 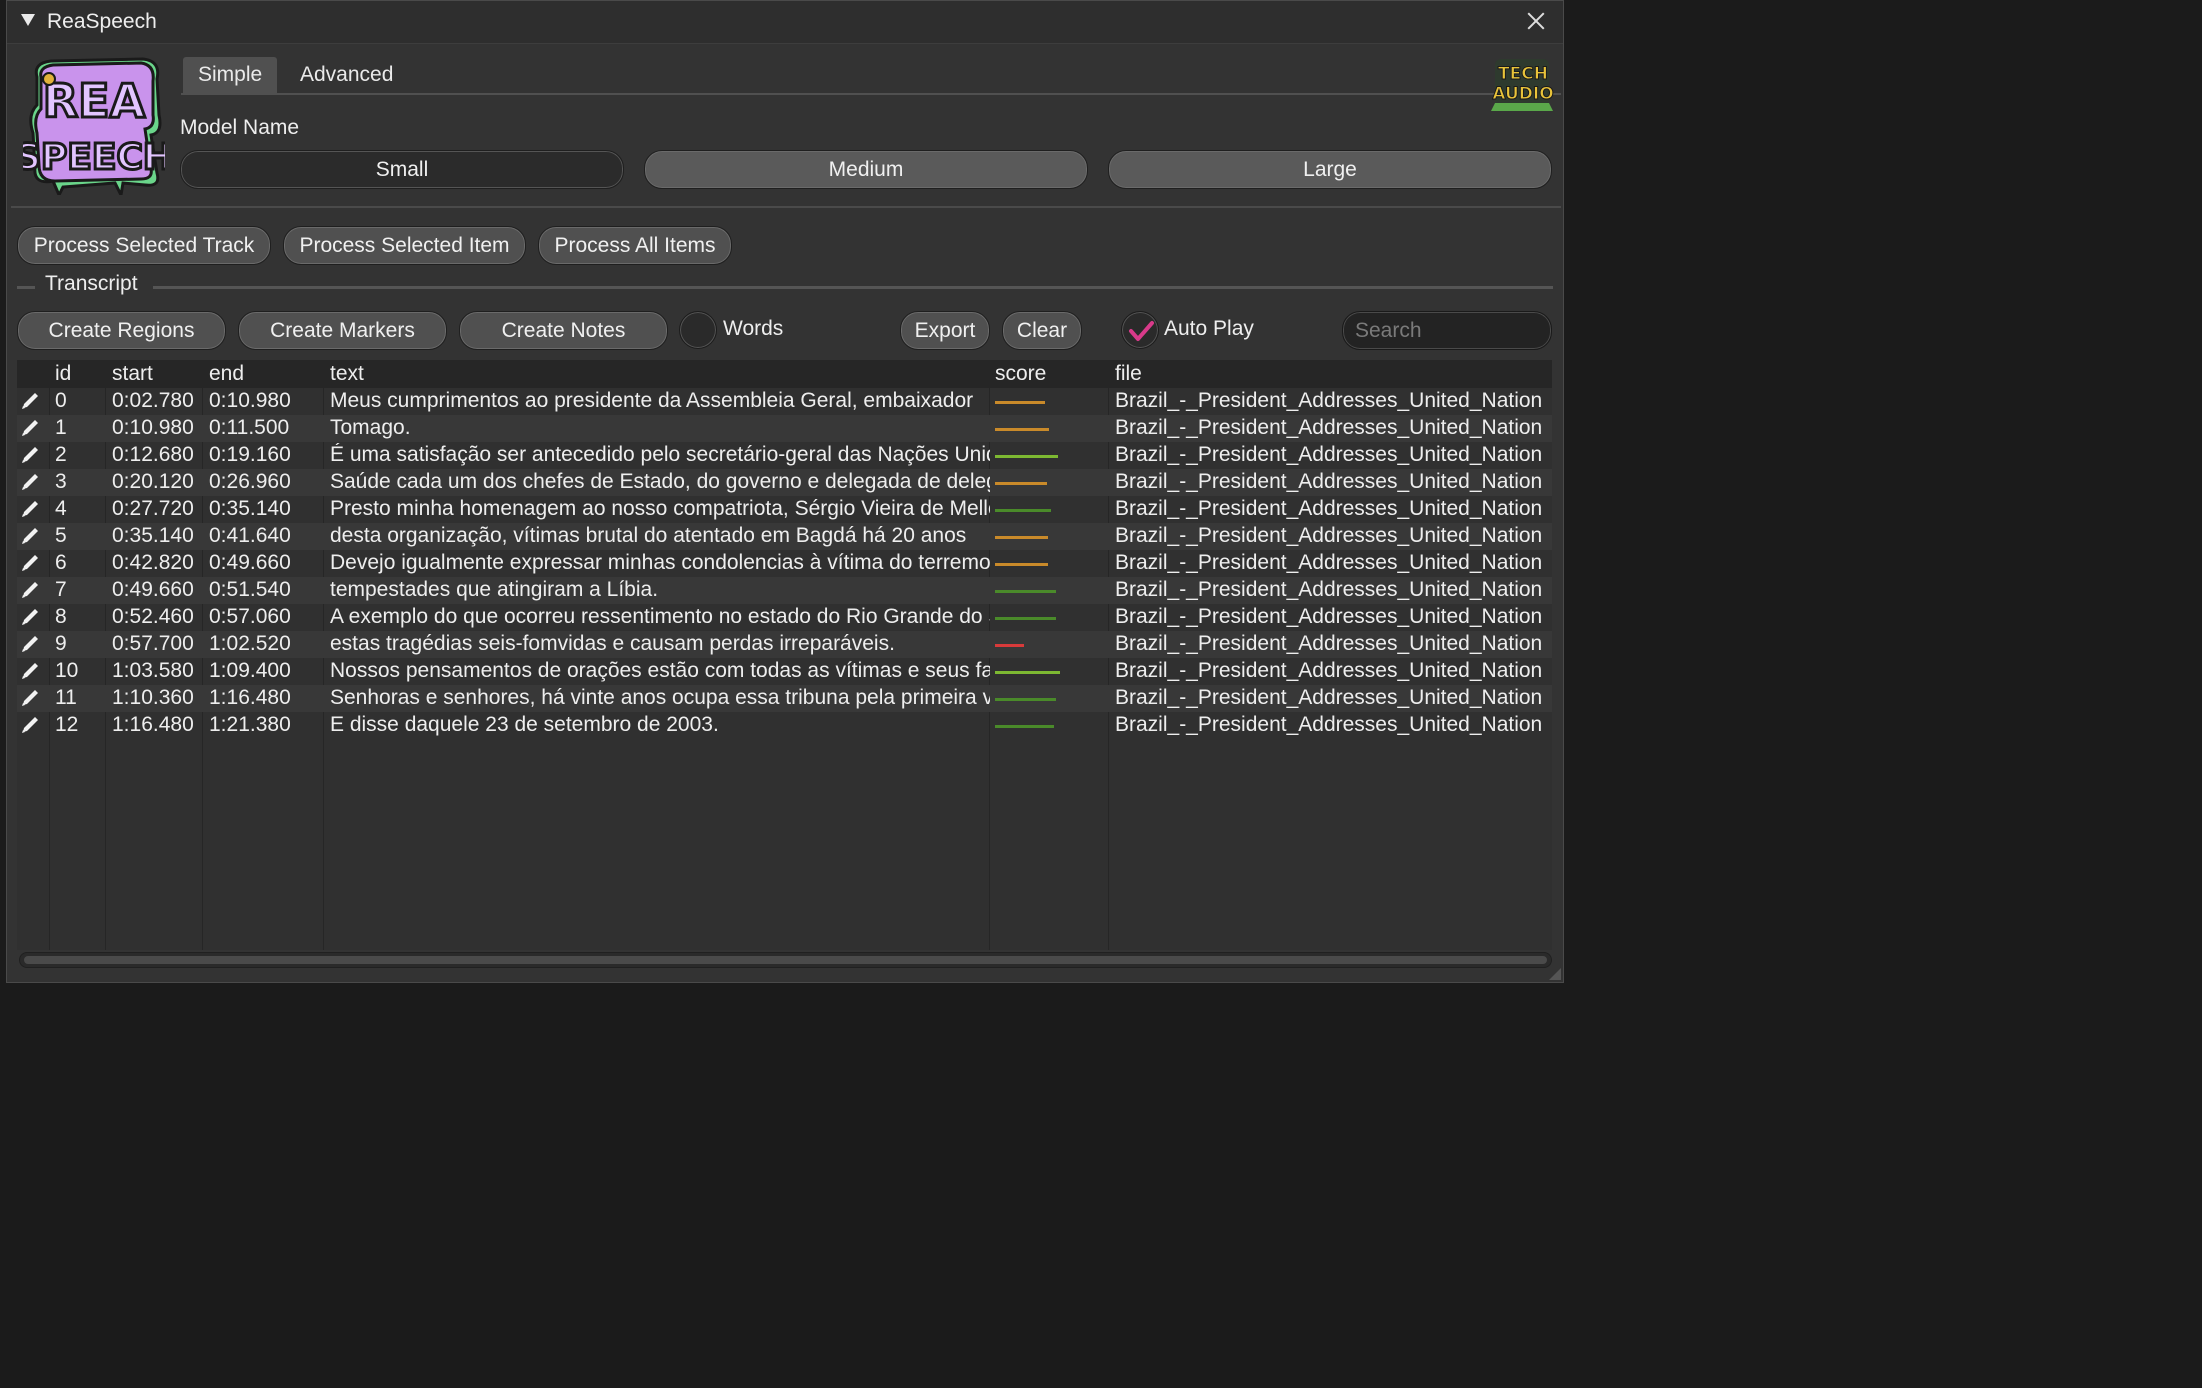 I want to click on cell-start: 0:12.680, so click(x=153, y=454).